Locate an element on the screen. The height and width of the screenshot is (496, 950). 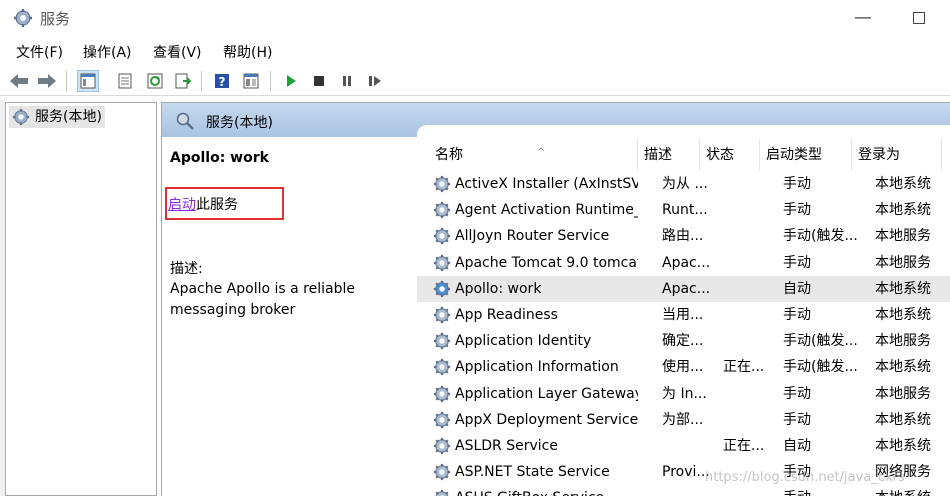
menu-view: 查看(V) is located at coordinates (177, 52).